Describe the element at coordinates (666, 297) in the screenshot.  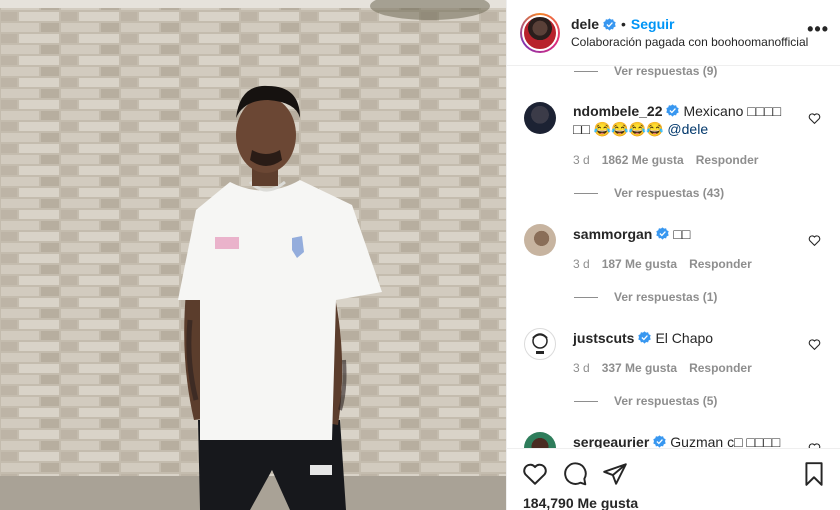
I see `view-replies-label: Ver respuestas (1)` at that location.